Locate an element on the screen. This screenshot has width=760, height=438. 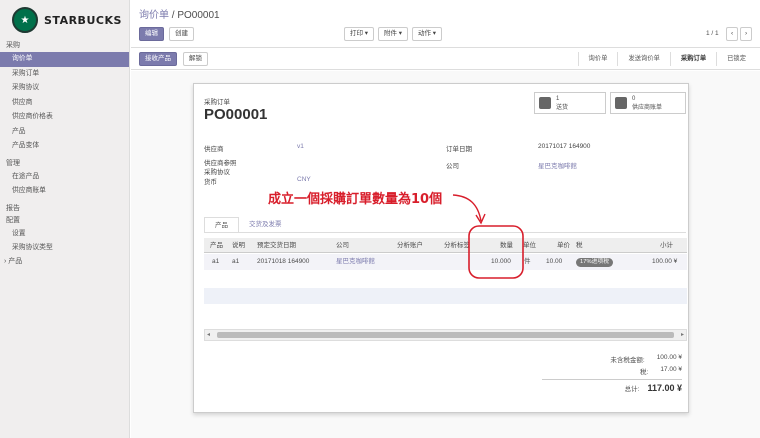
pager-value: 1 / 1 is located at coordinates (712, 33).